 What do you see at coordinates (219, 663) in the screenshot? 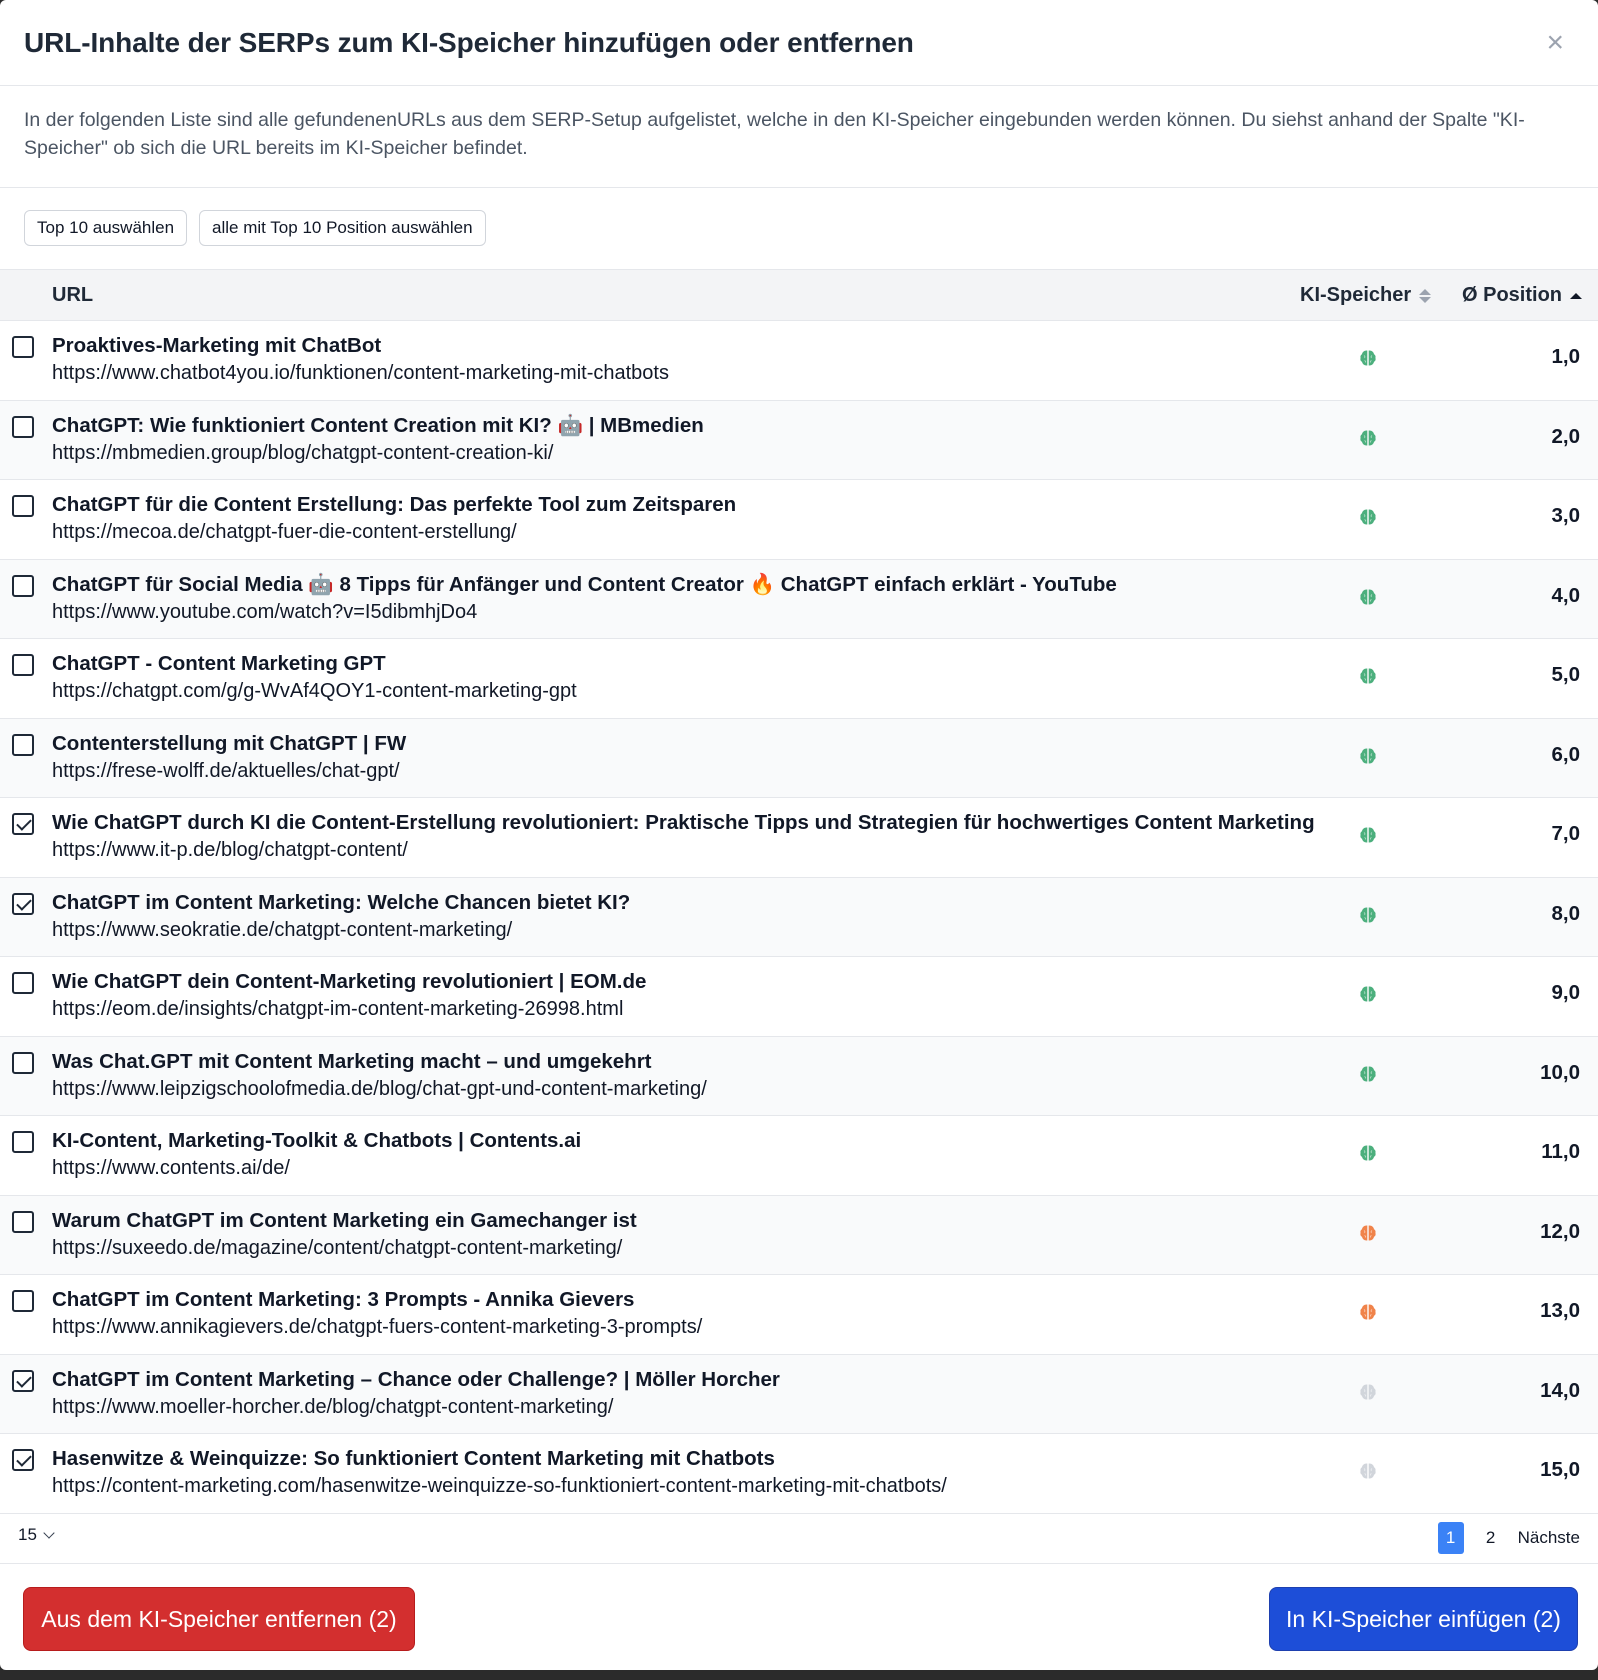
I see `row-title: ChatGPT - Content Marketing GPT` at bounding box center [219, 663].